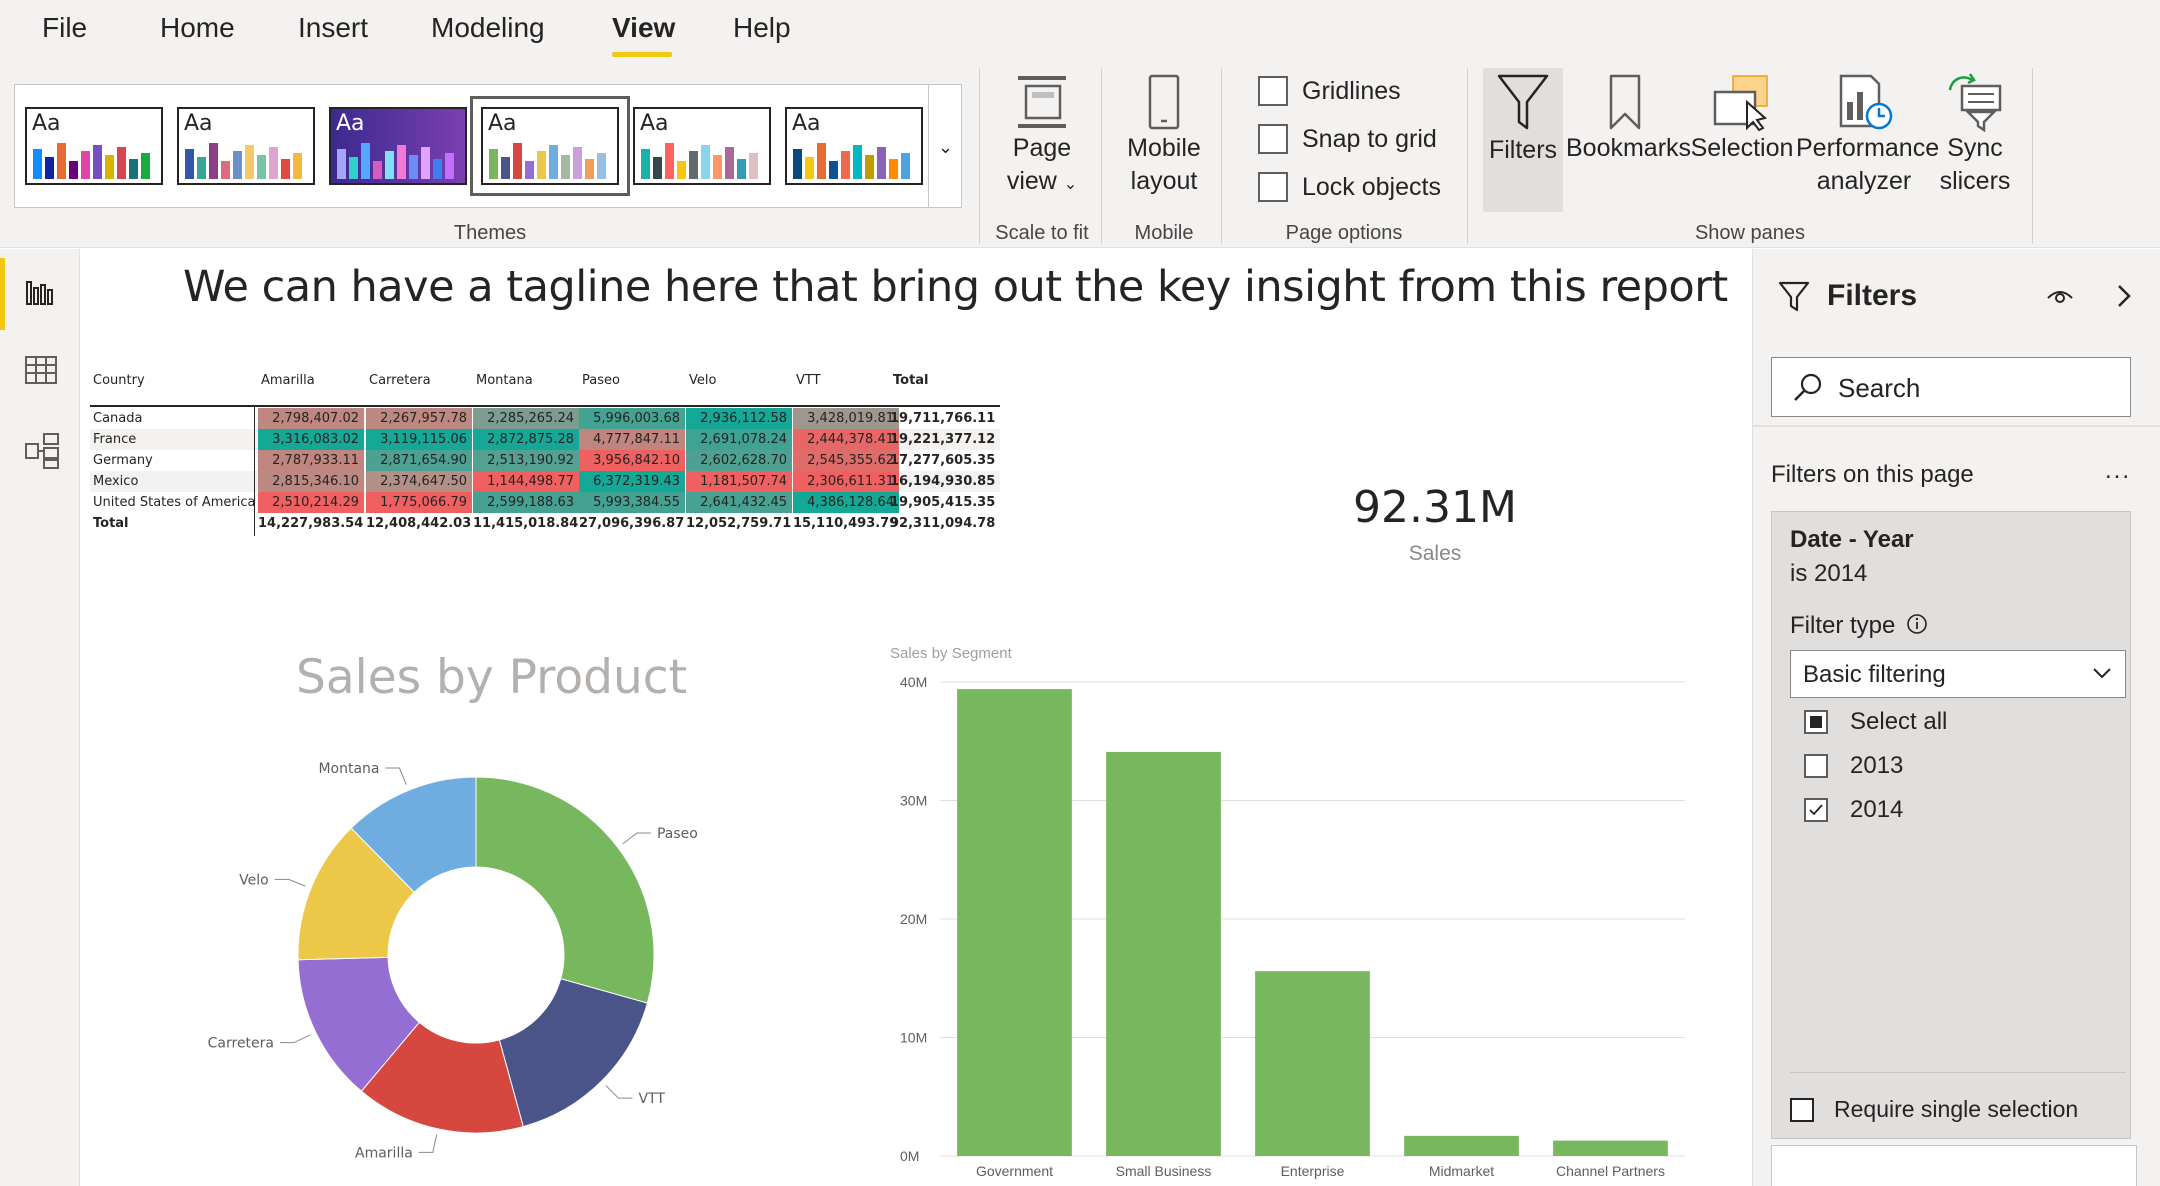 The width and height of the screenshot is (2160, 1186). I want to click on matrix-cell: 2,871,654.90, so click(419, 460).